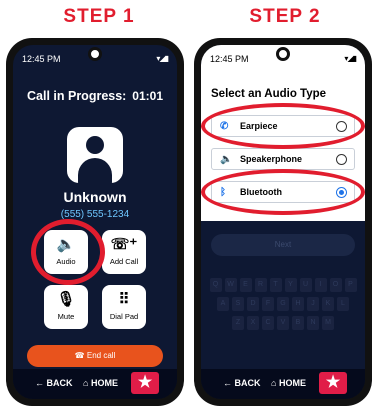 The height and width of the screenshot is (414, 378). What do you see at coordinates (341, 159) in the screenshot?
I see `radio-speakerphone` at bounding box center [341, 159].